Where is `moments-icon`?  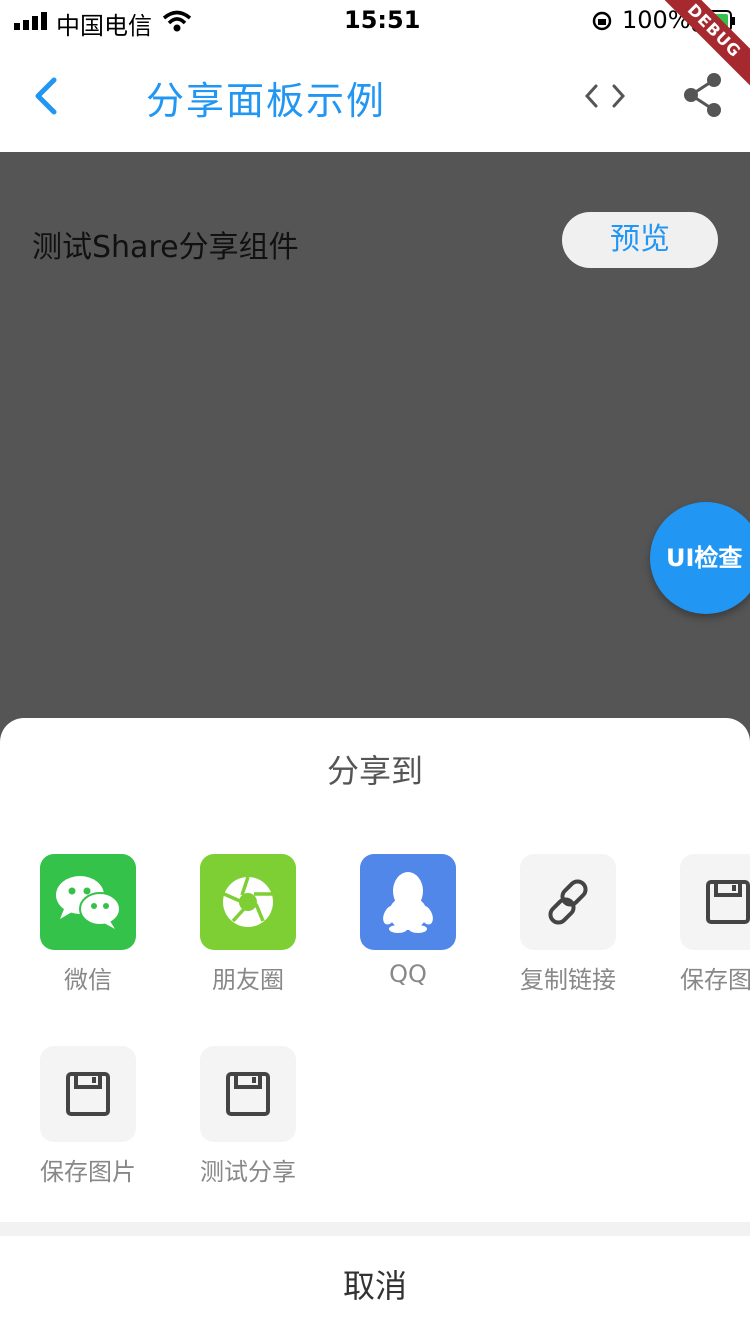
moments-icon is located at coordinates (248, 901).